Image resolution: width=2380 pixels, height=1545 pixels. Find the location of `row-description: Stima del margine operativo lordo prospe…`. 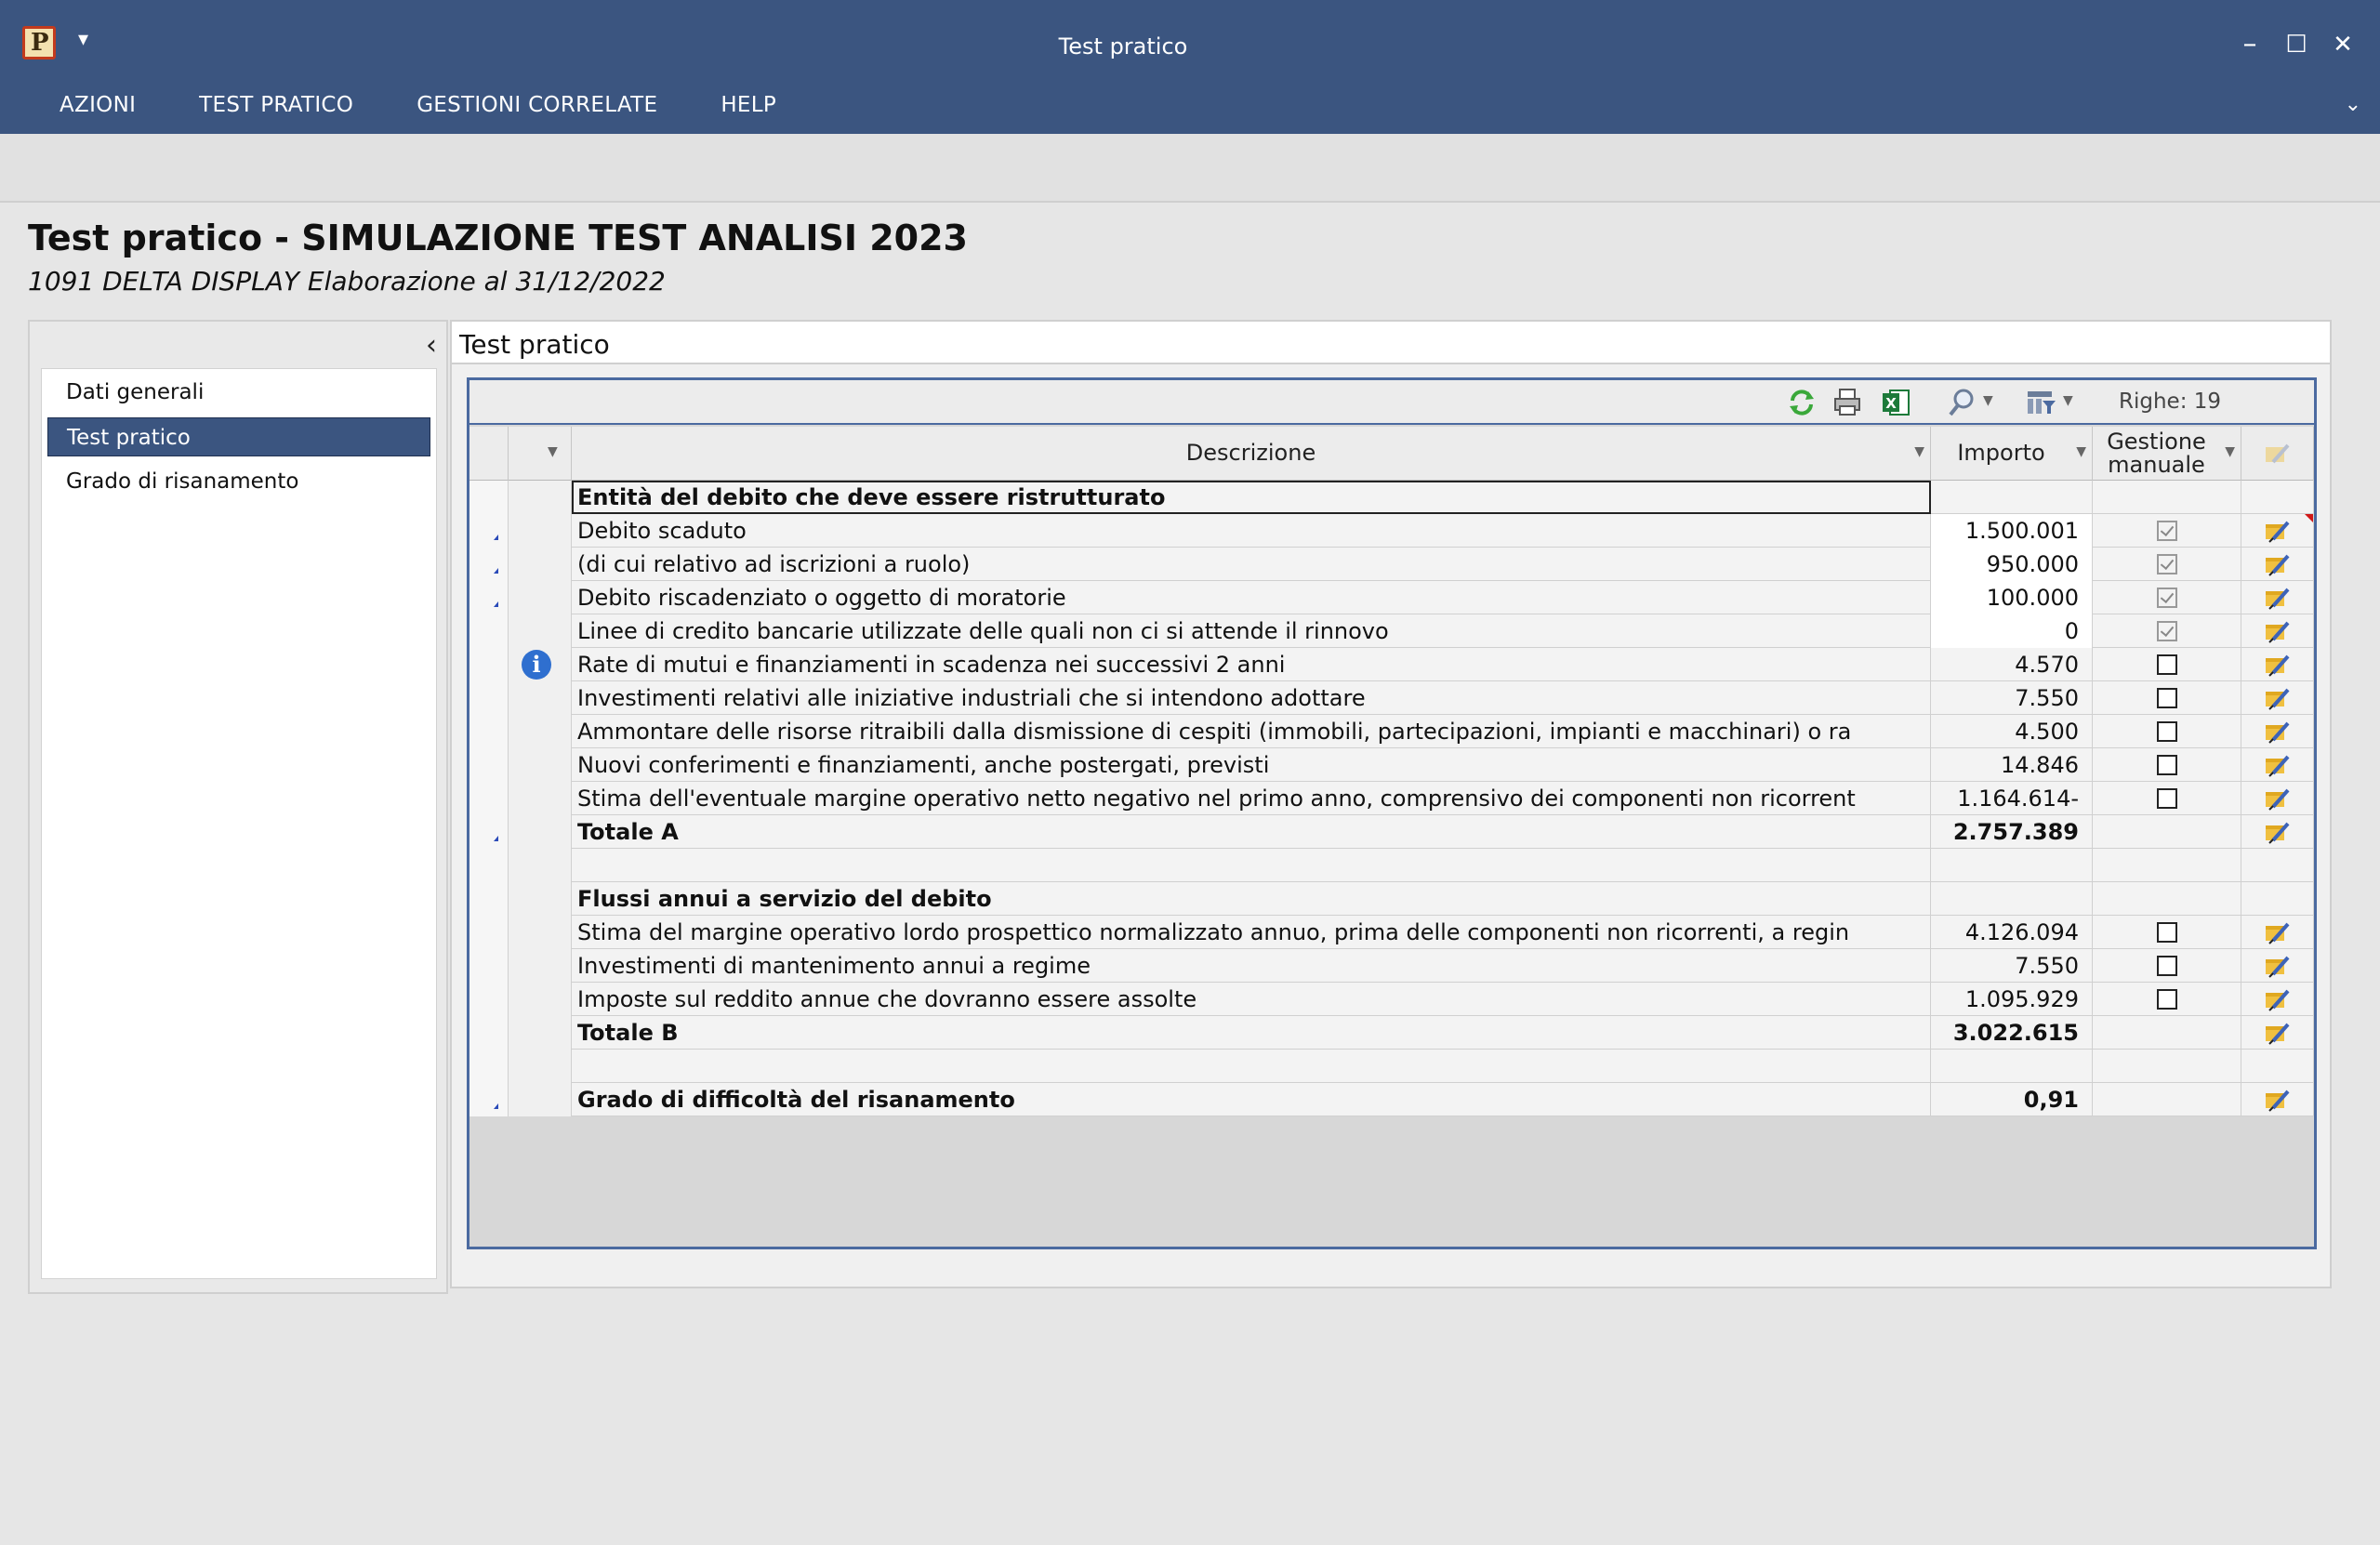

row-description: Stima del margine operativo lordo prospe… is located at coordinates (1251, 933).